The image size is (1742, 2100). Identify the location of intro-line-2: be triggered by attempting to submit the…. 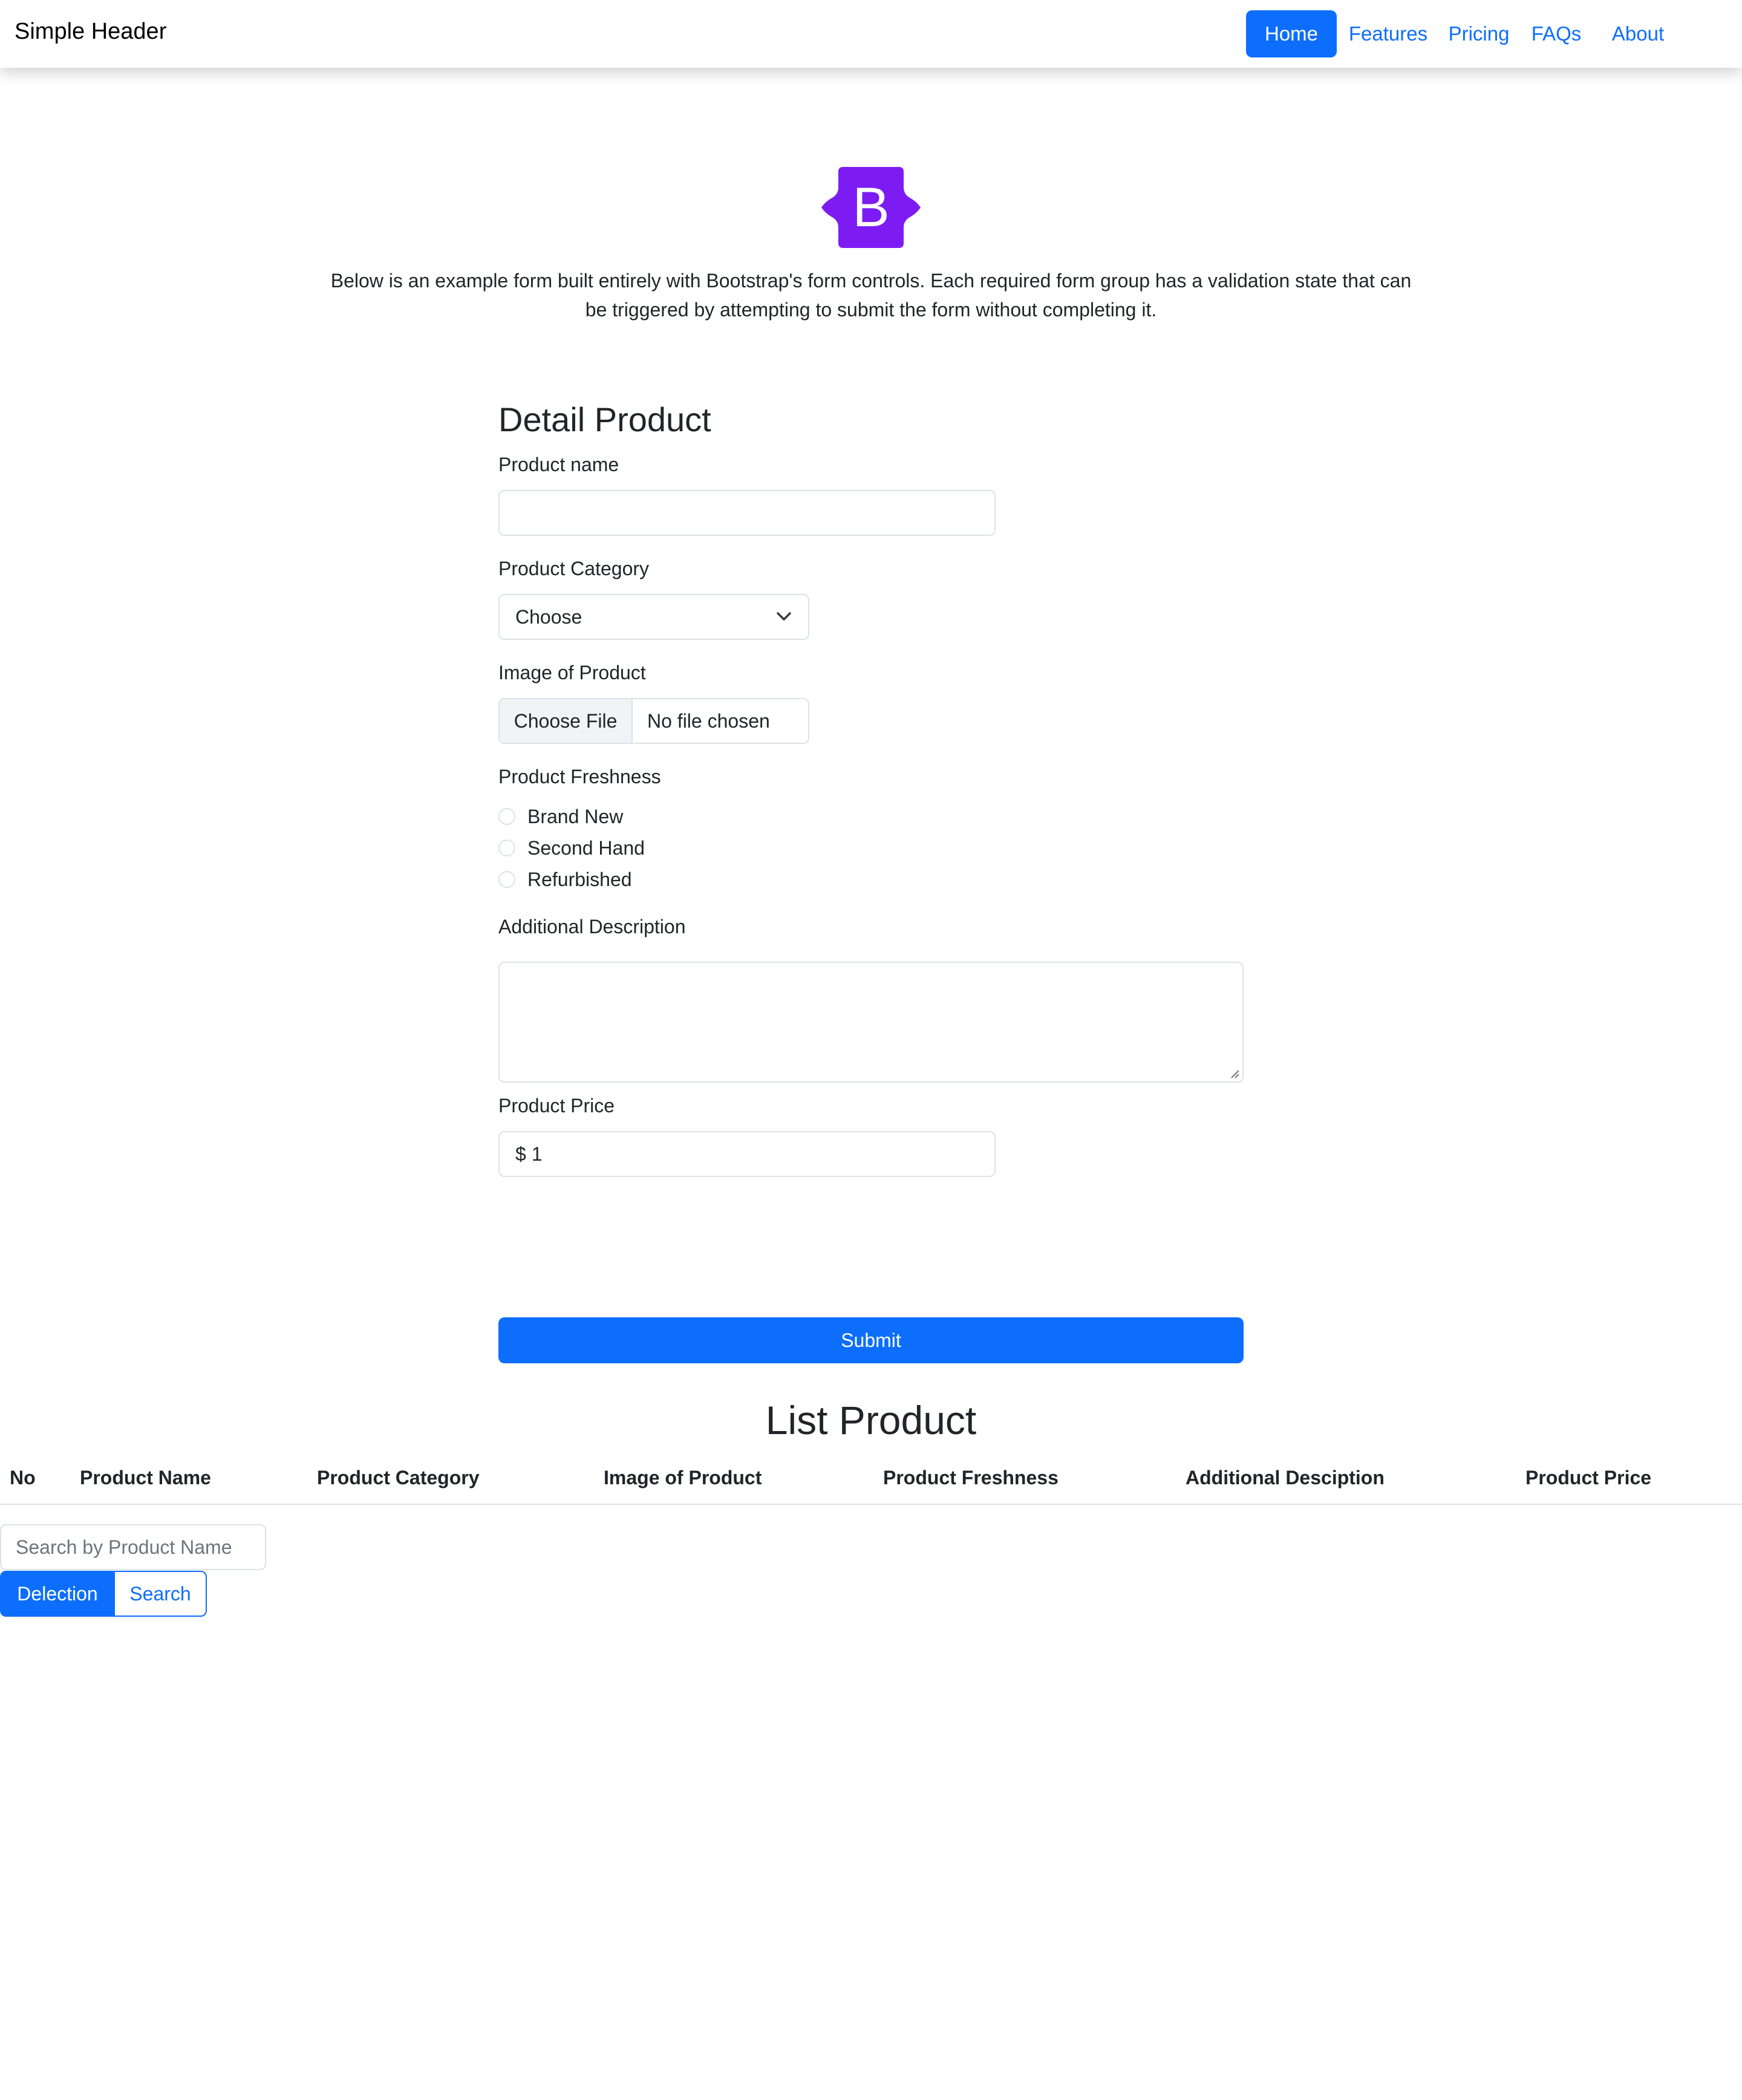
(871, 310).